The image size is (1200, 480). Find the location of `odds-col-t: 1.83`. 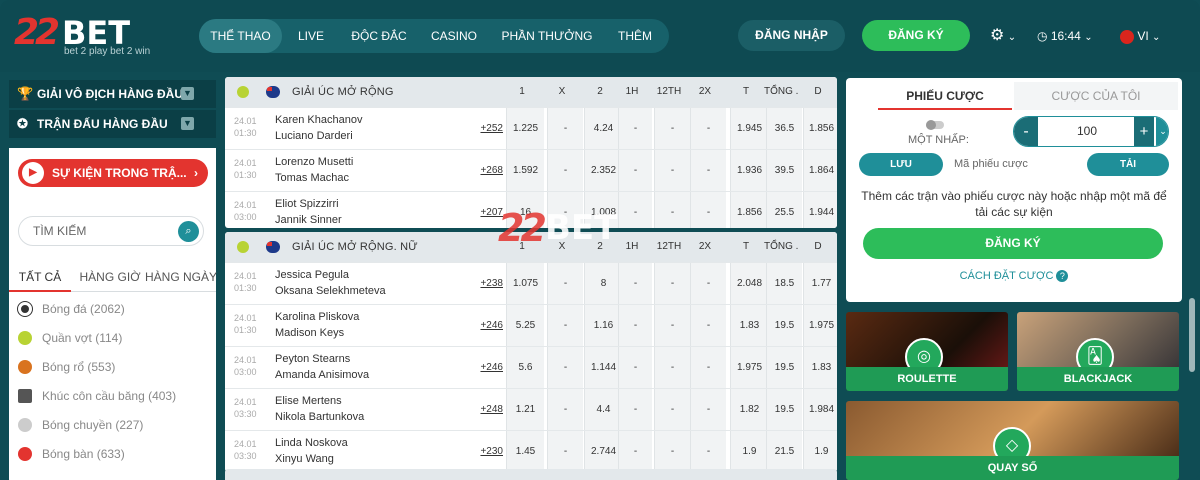

odds-col-t: 1.83 is located at coordinates (749, 326).